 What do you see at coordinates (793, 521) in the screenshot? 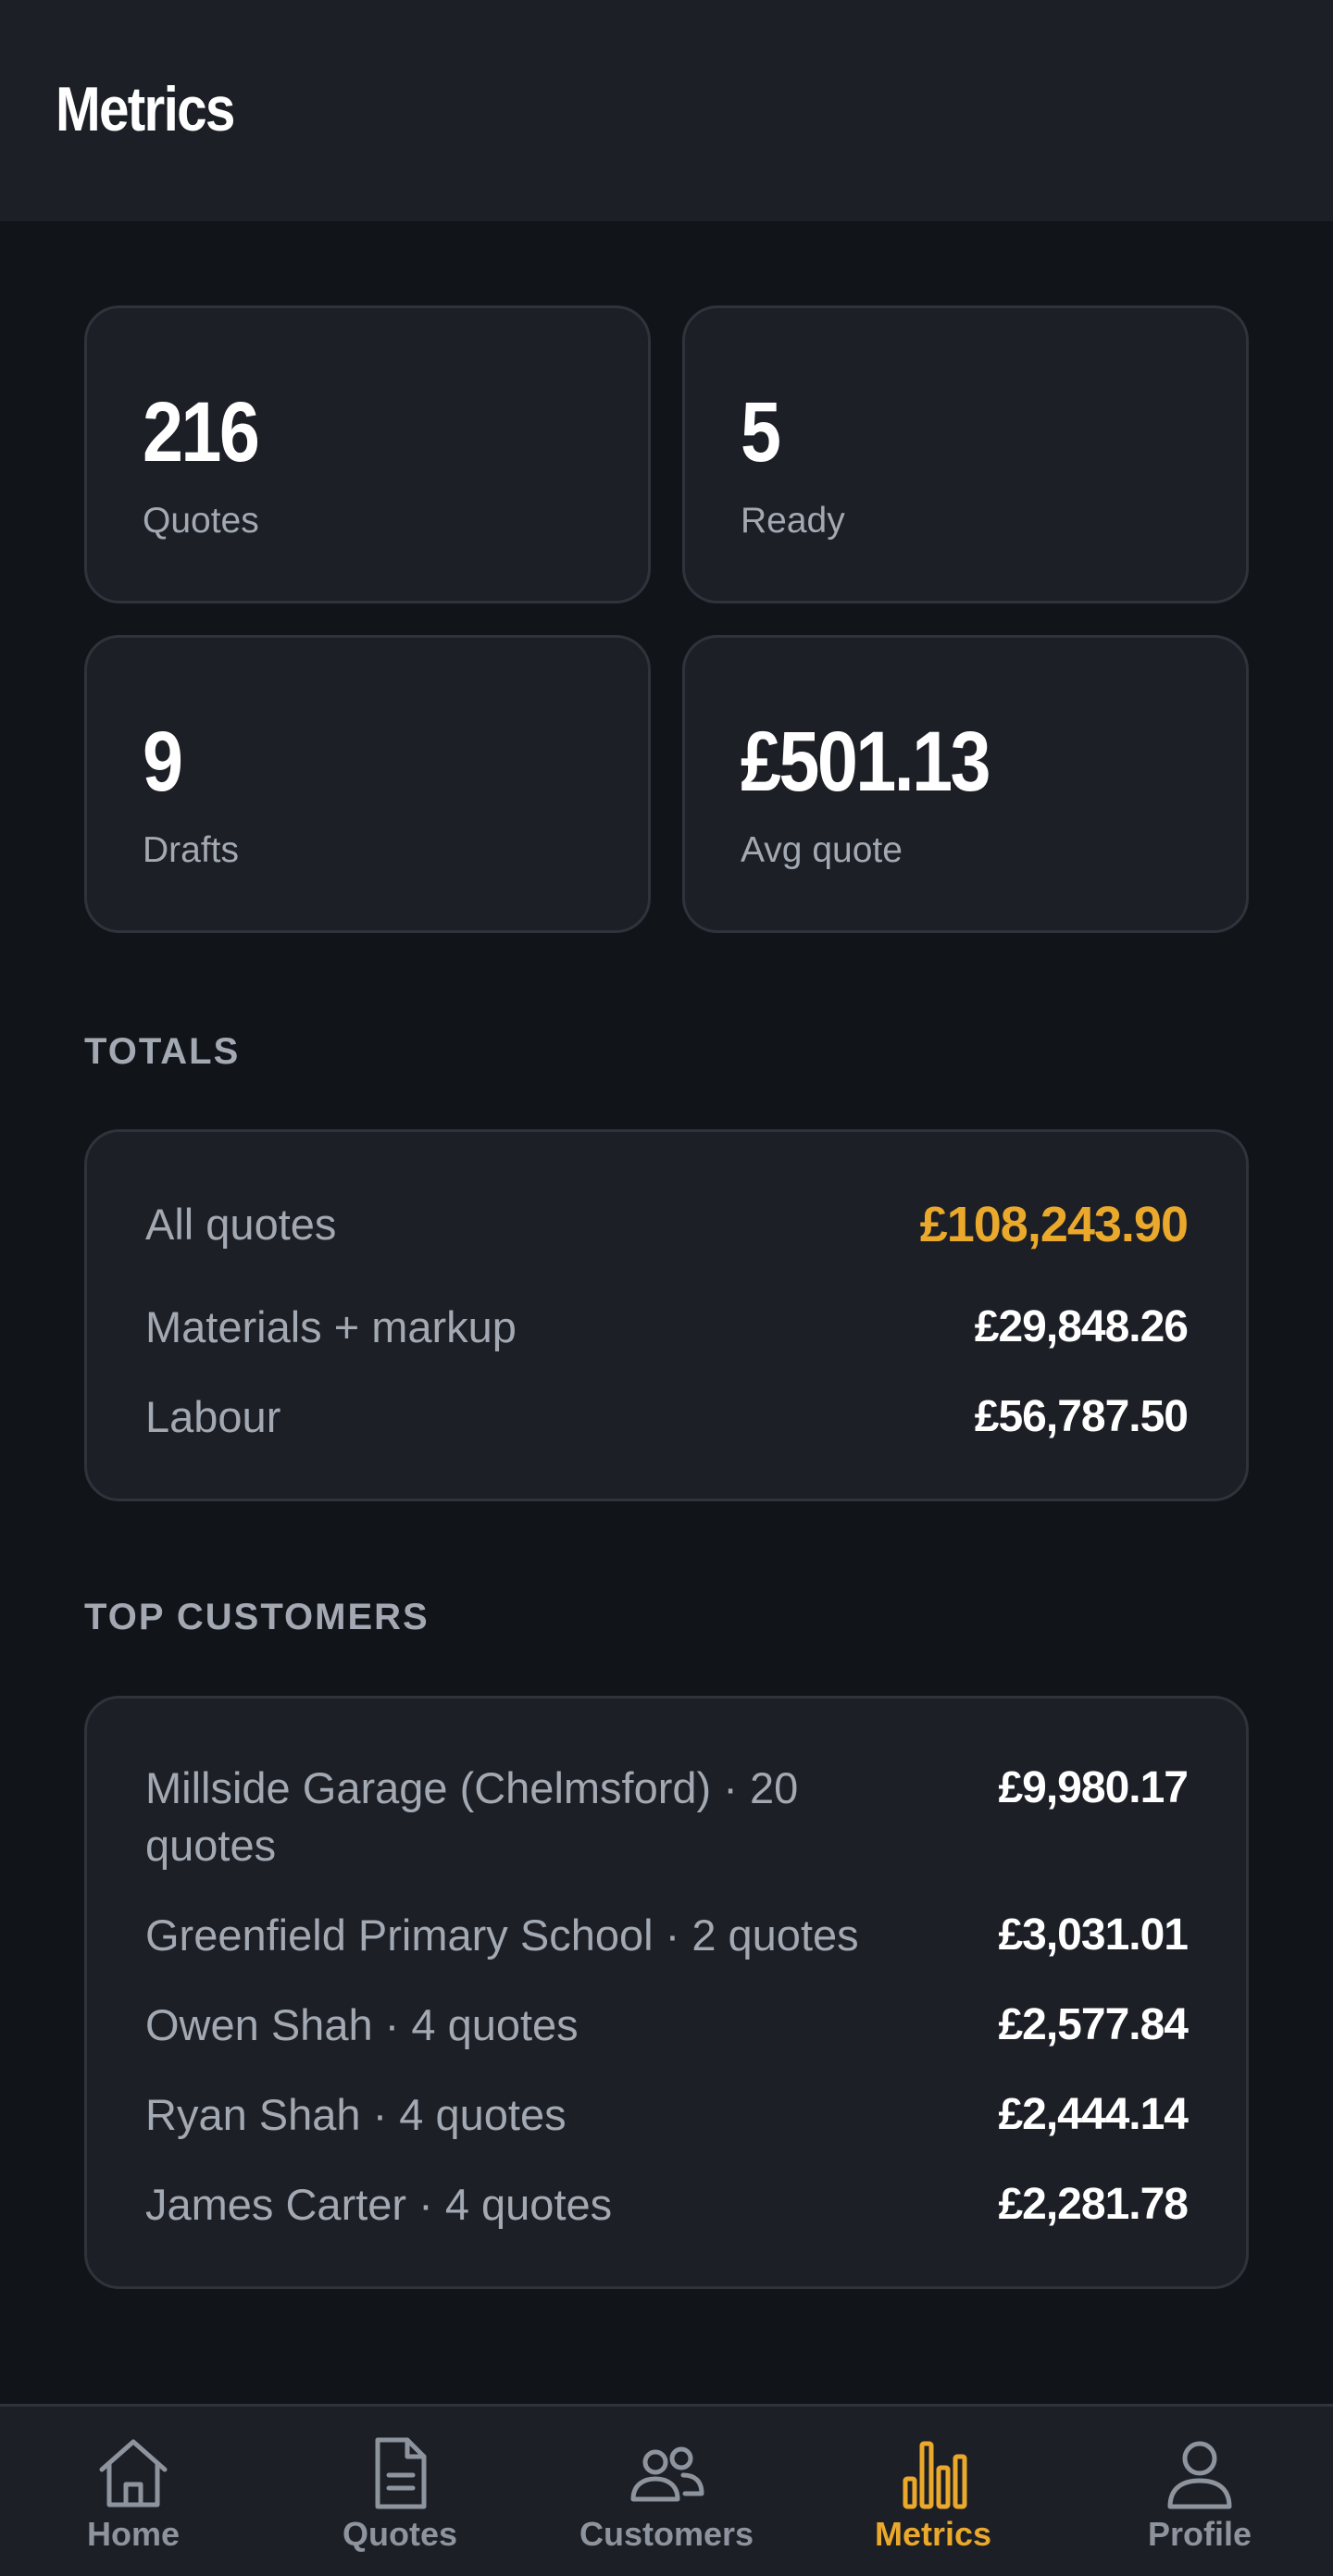
I see `stat-label: Ready` at bounding box center [793, 521].